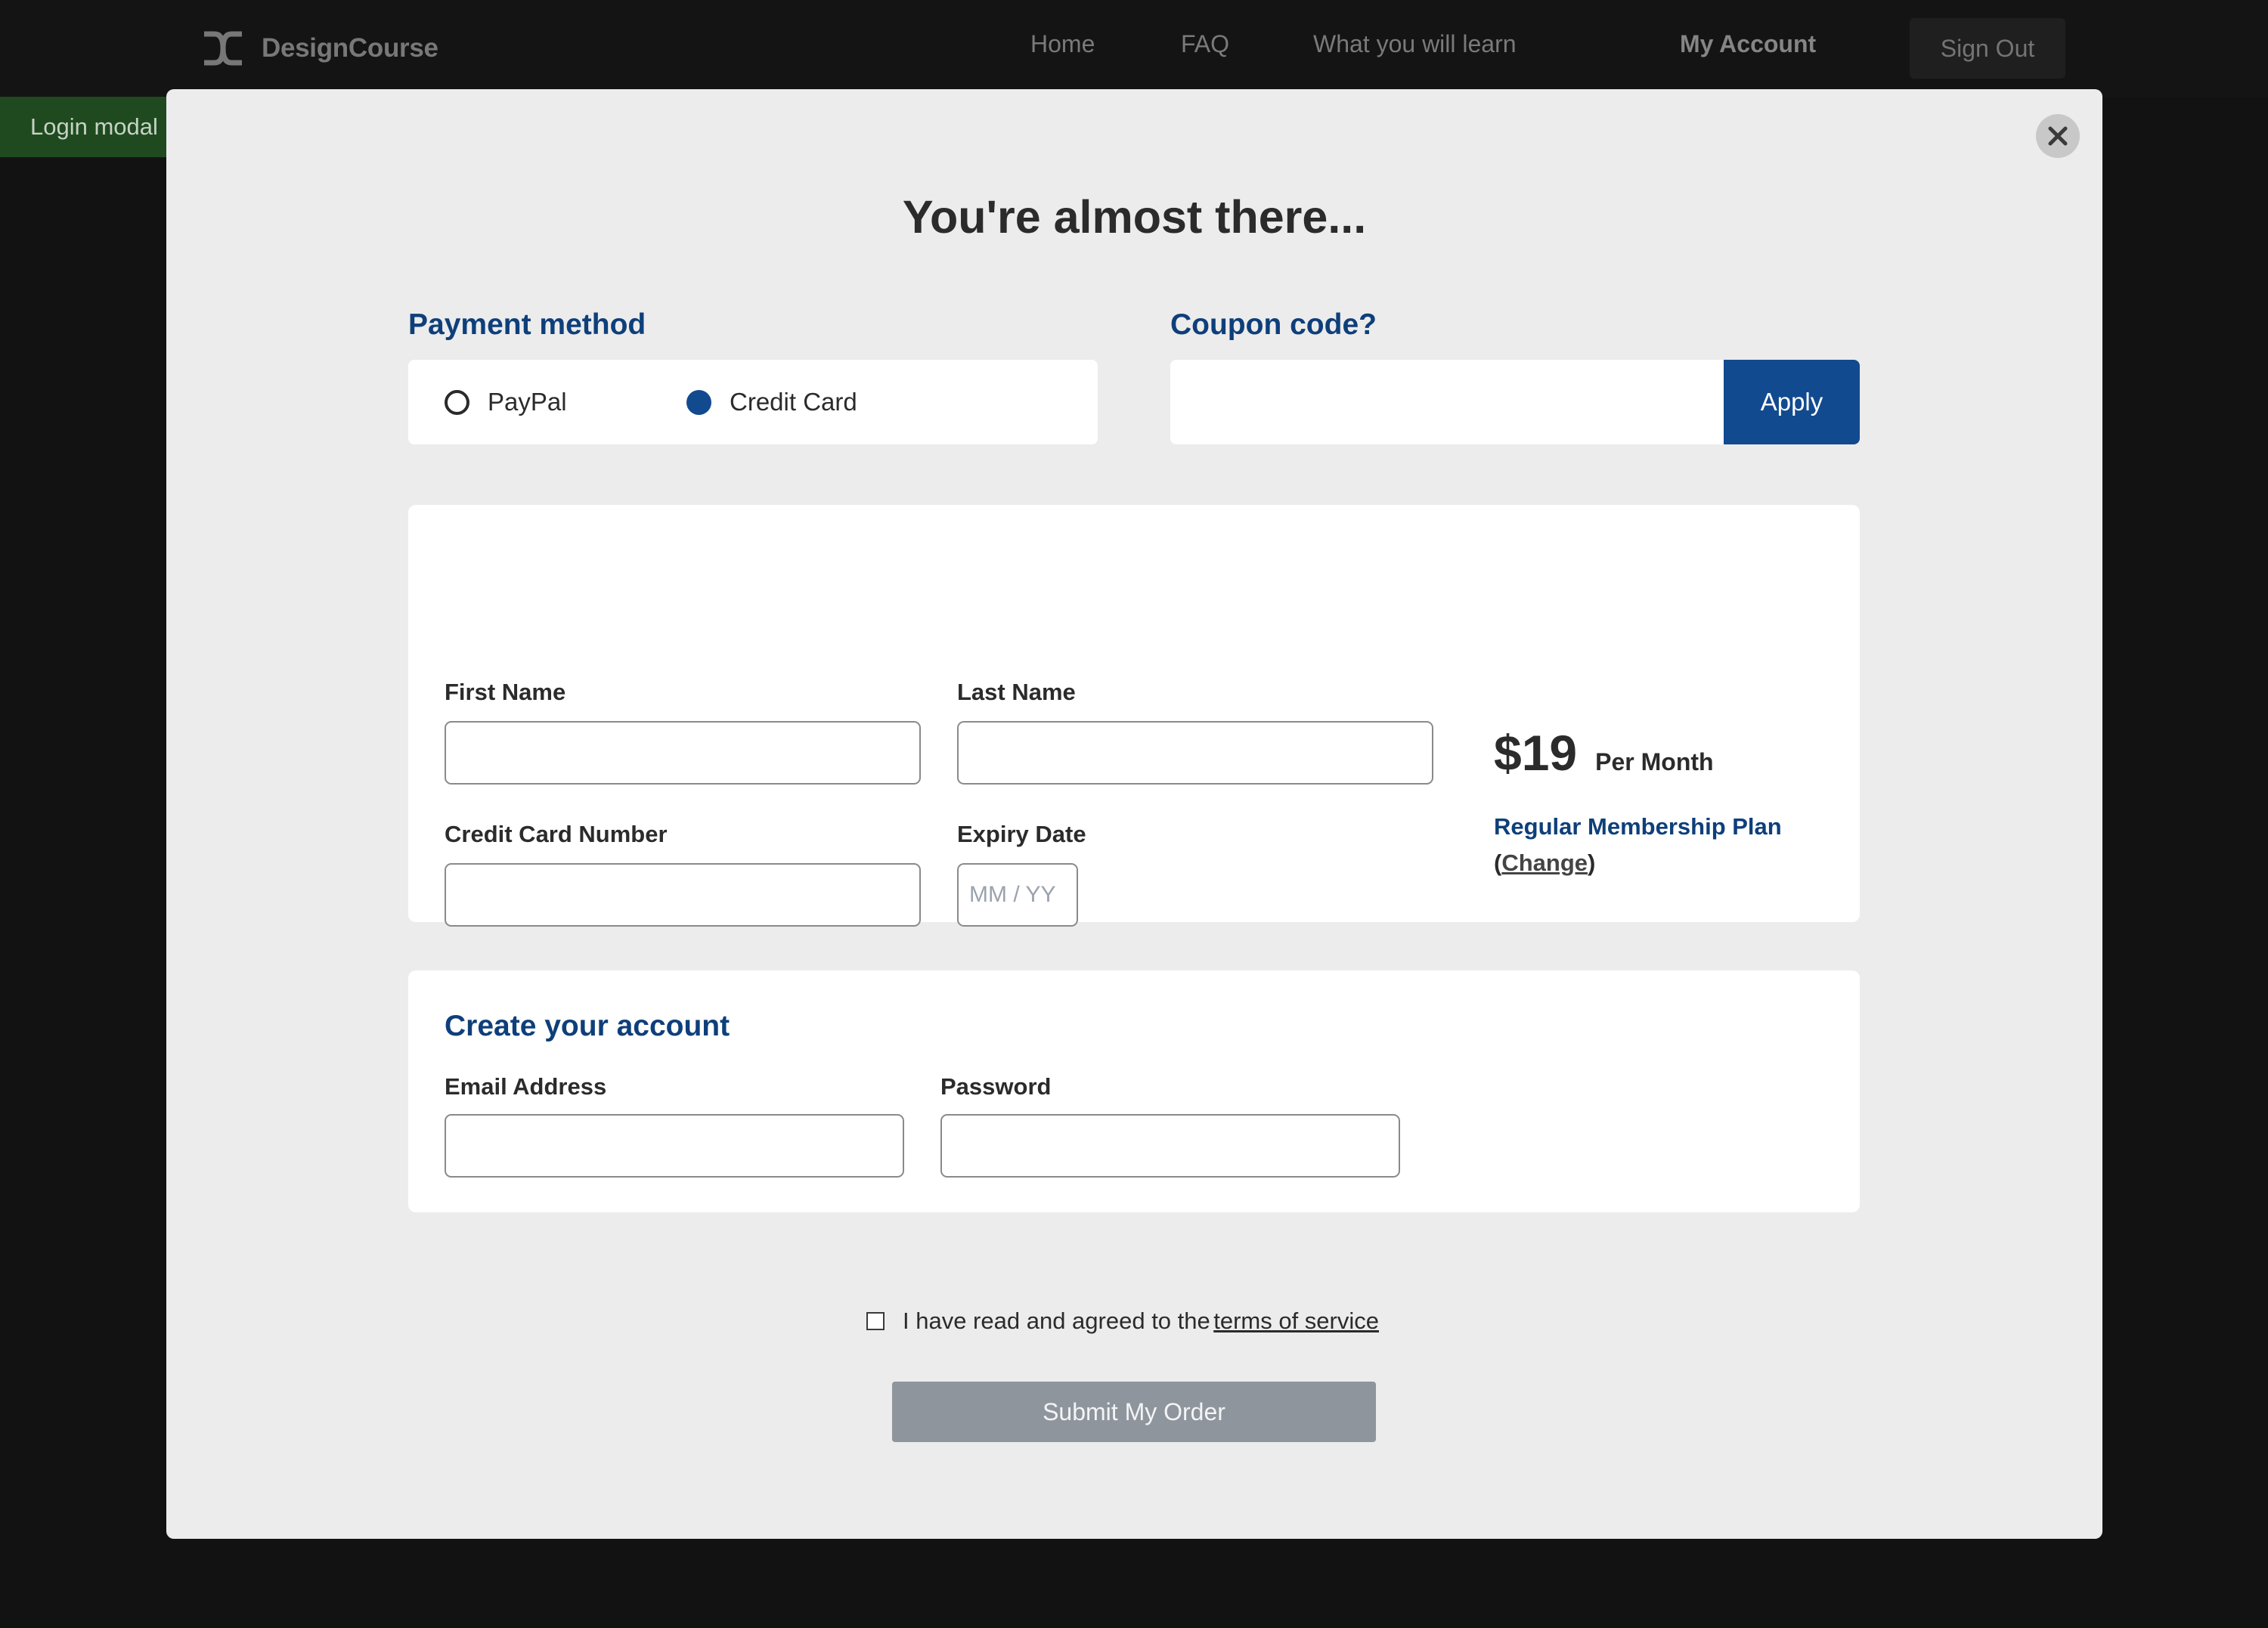 This screenshot has height=1628, width=2268. I want to click on price-display: $19 Per Month, so click(1604, 753).